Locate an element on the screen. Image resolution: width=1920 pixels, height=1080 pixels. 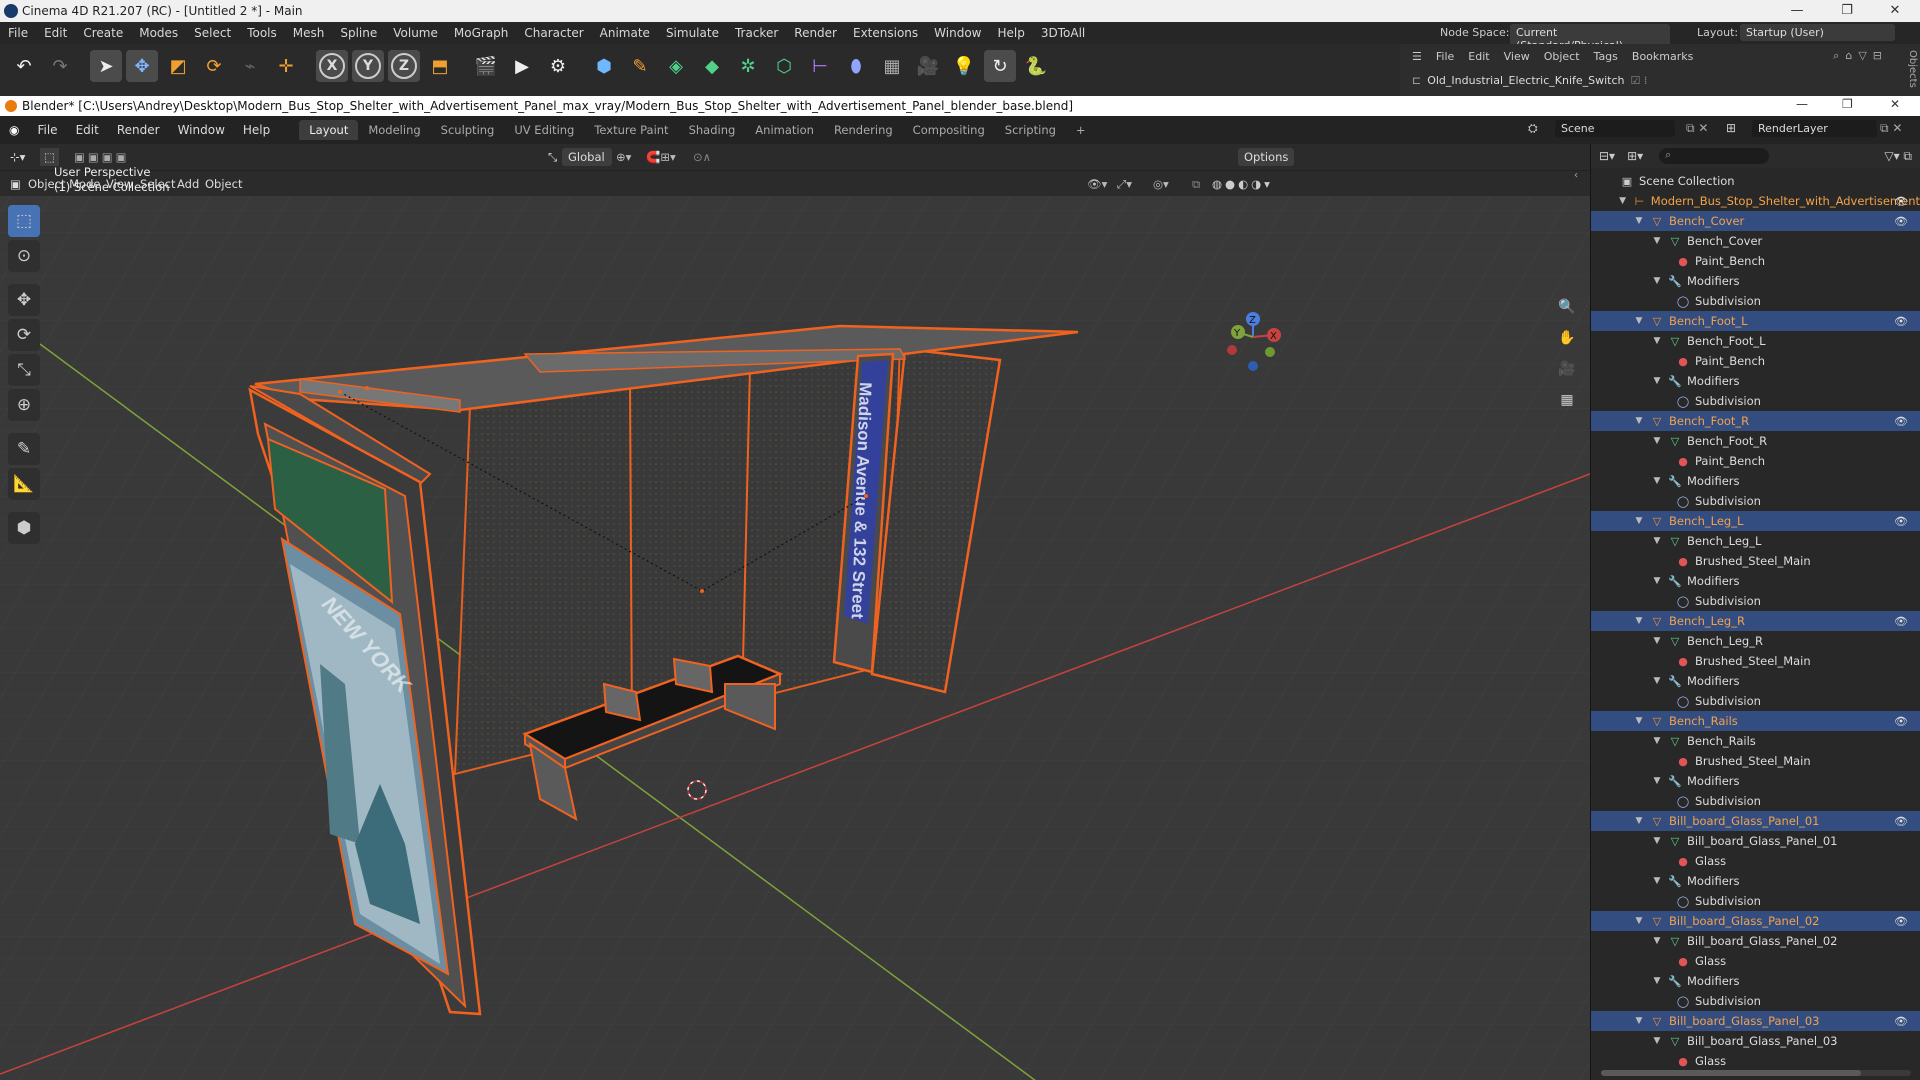
c4d-menu-volume: Volume is located at coordinates (415, 33).